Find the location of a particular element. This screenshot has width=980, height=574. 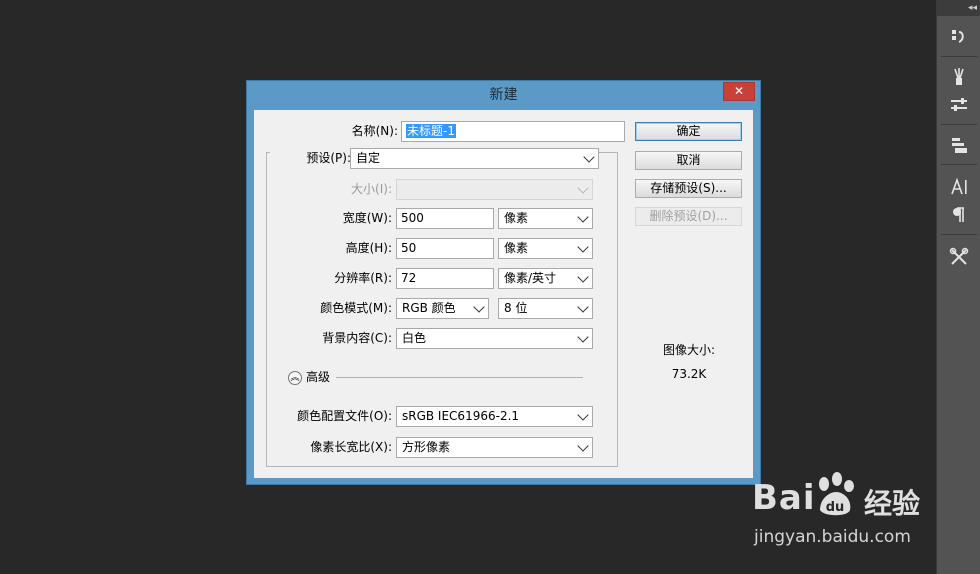

resolution-unit-select: 像素/英寸 is located at coordinates (545, 278).